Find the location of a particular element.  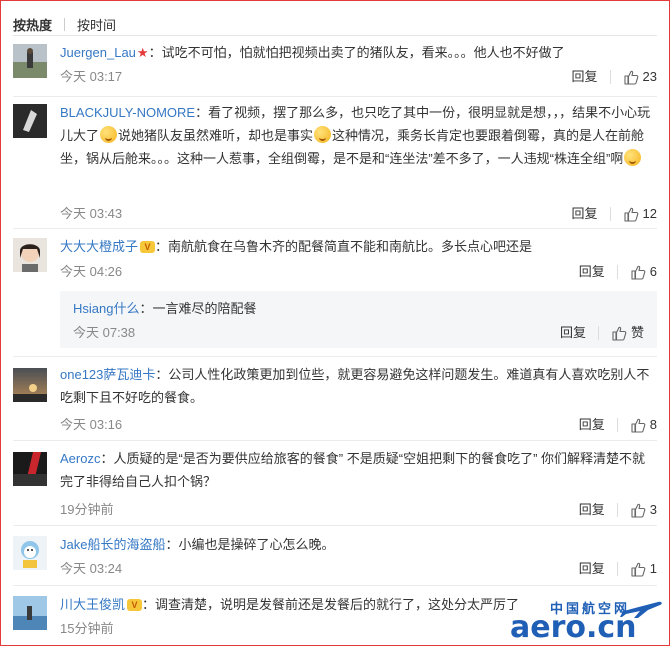

comment-text: ：南航航食在乌鲁木齐的配餐简直不能和南航比。多长点心吧还是 is located at coordinates (344, 246).